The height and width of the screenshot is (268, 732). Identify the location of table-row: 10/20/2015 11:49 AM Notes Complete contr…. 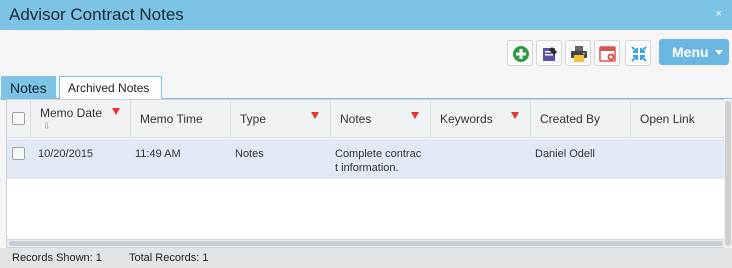
(366, 159).